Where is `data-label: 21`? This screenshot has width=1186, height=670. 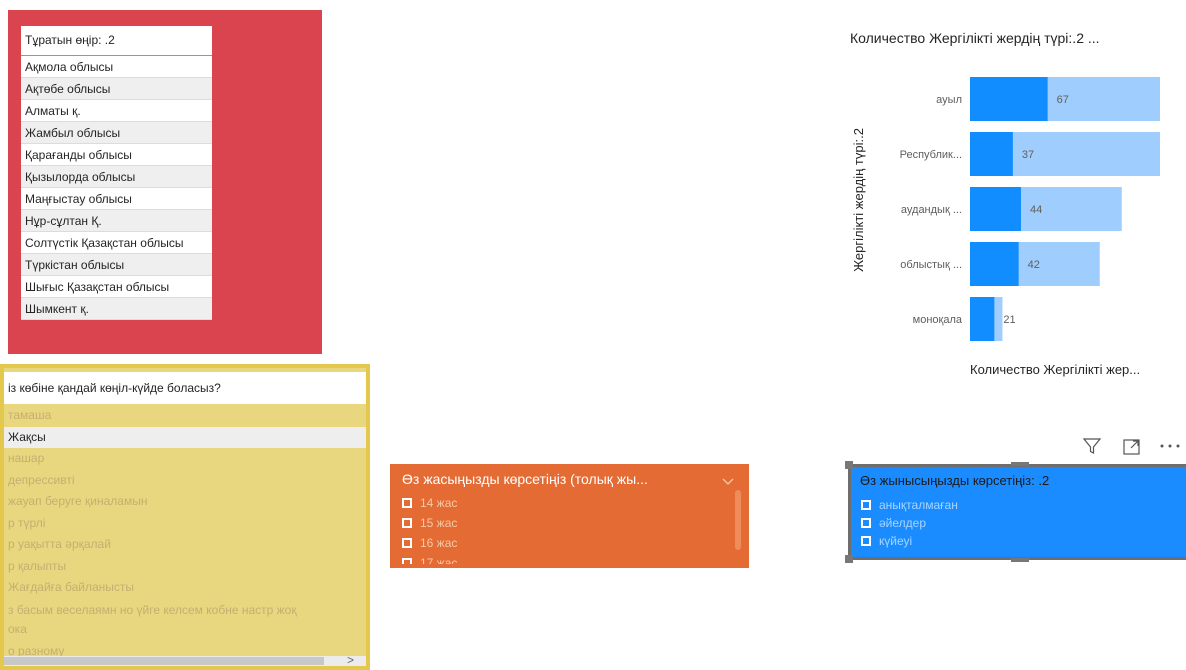 data-label: 21 is located at coordinates (1009, 320).